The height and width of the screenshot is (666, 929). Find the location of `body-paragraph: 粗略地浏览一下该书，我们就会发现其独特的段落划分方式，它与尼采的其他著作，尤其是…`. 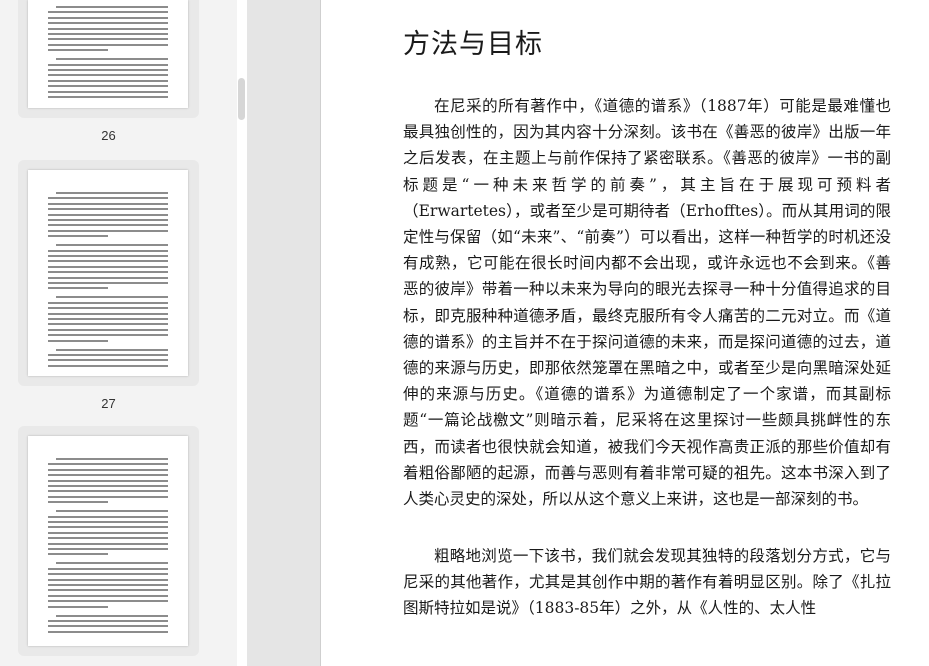

body-paragraph: 粗略地浏览一下该书，我们就会发现其独特的段落划分方式，它与尼采的其他著作，尤其是… is located at coordinates (647, 582).